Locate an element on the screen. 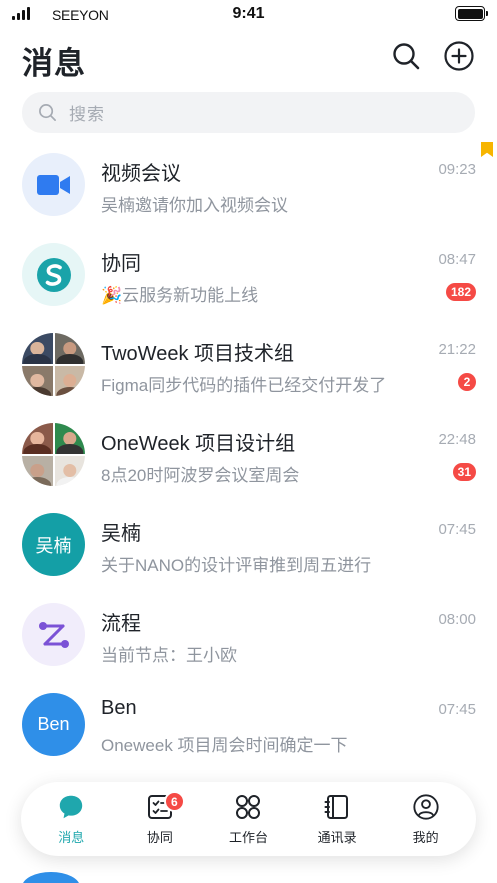  tab-contacts: 通讯录 is located at coordinates (337, 819).